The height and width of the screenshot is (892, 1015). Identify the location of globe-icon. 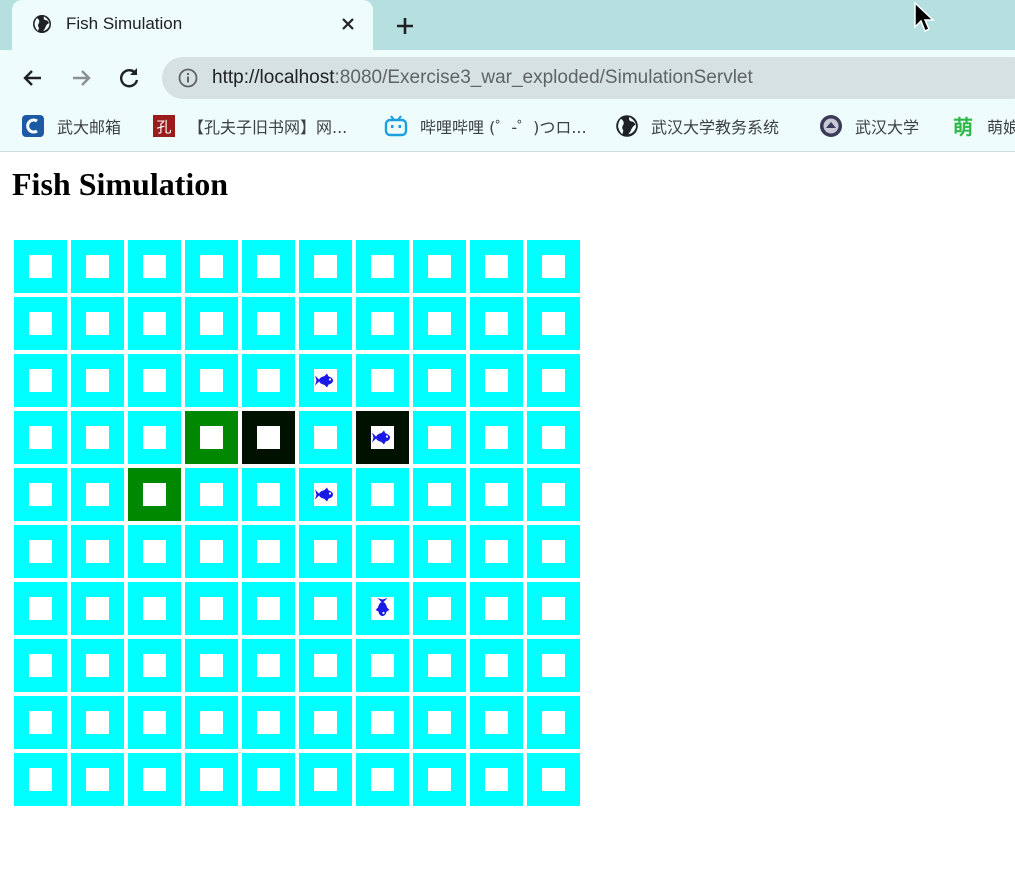
(42, 24).